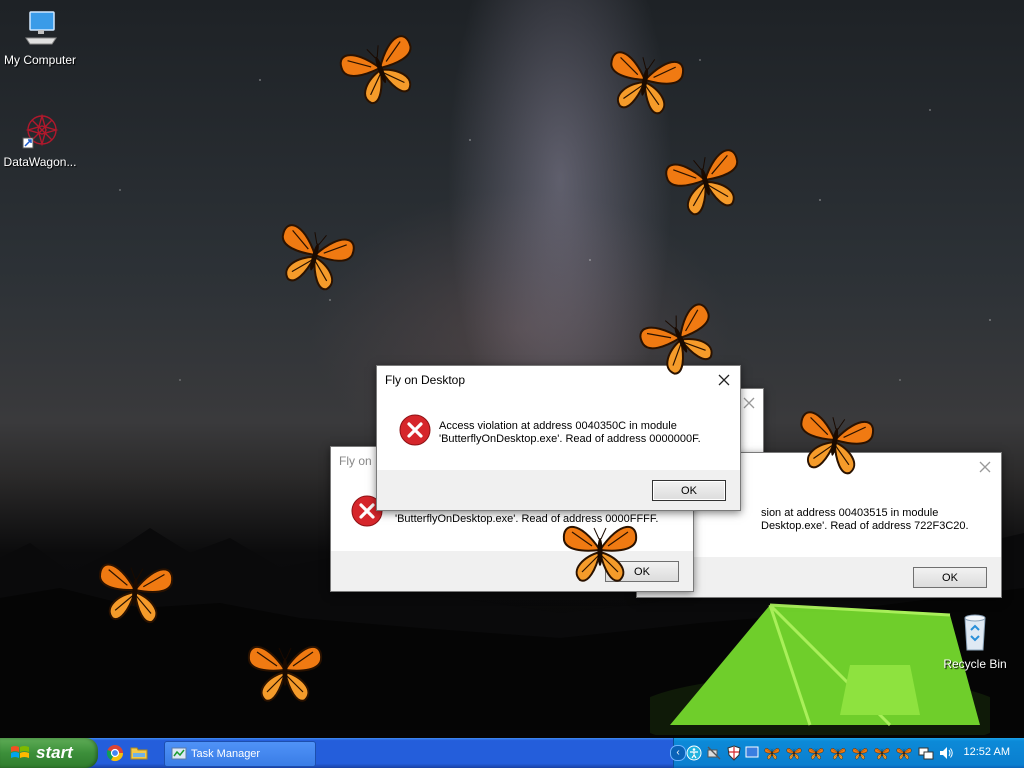  Describe the element at coordinates (226, 754) in the screenshot. I see `taskbar-button-label: Task Manager` at that location.